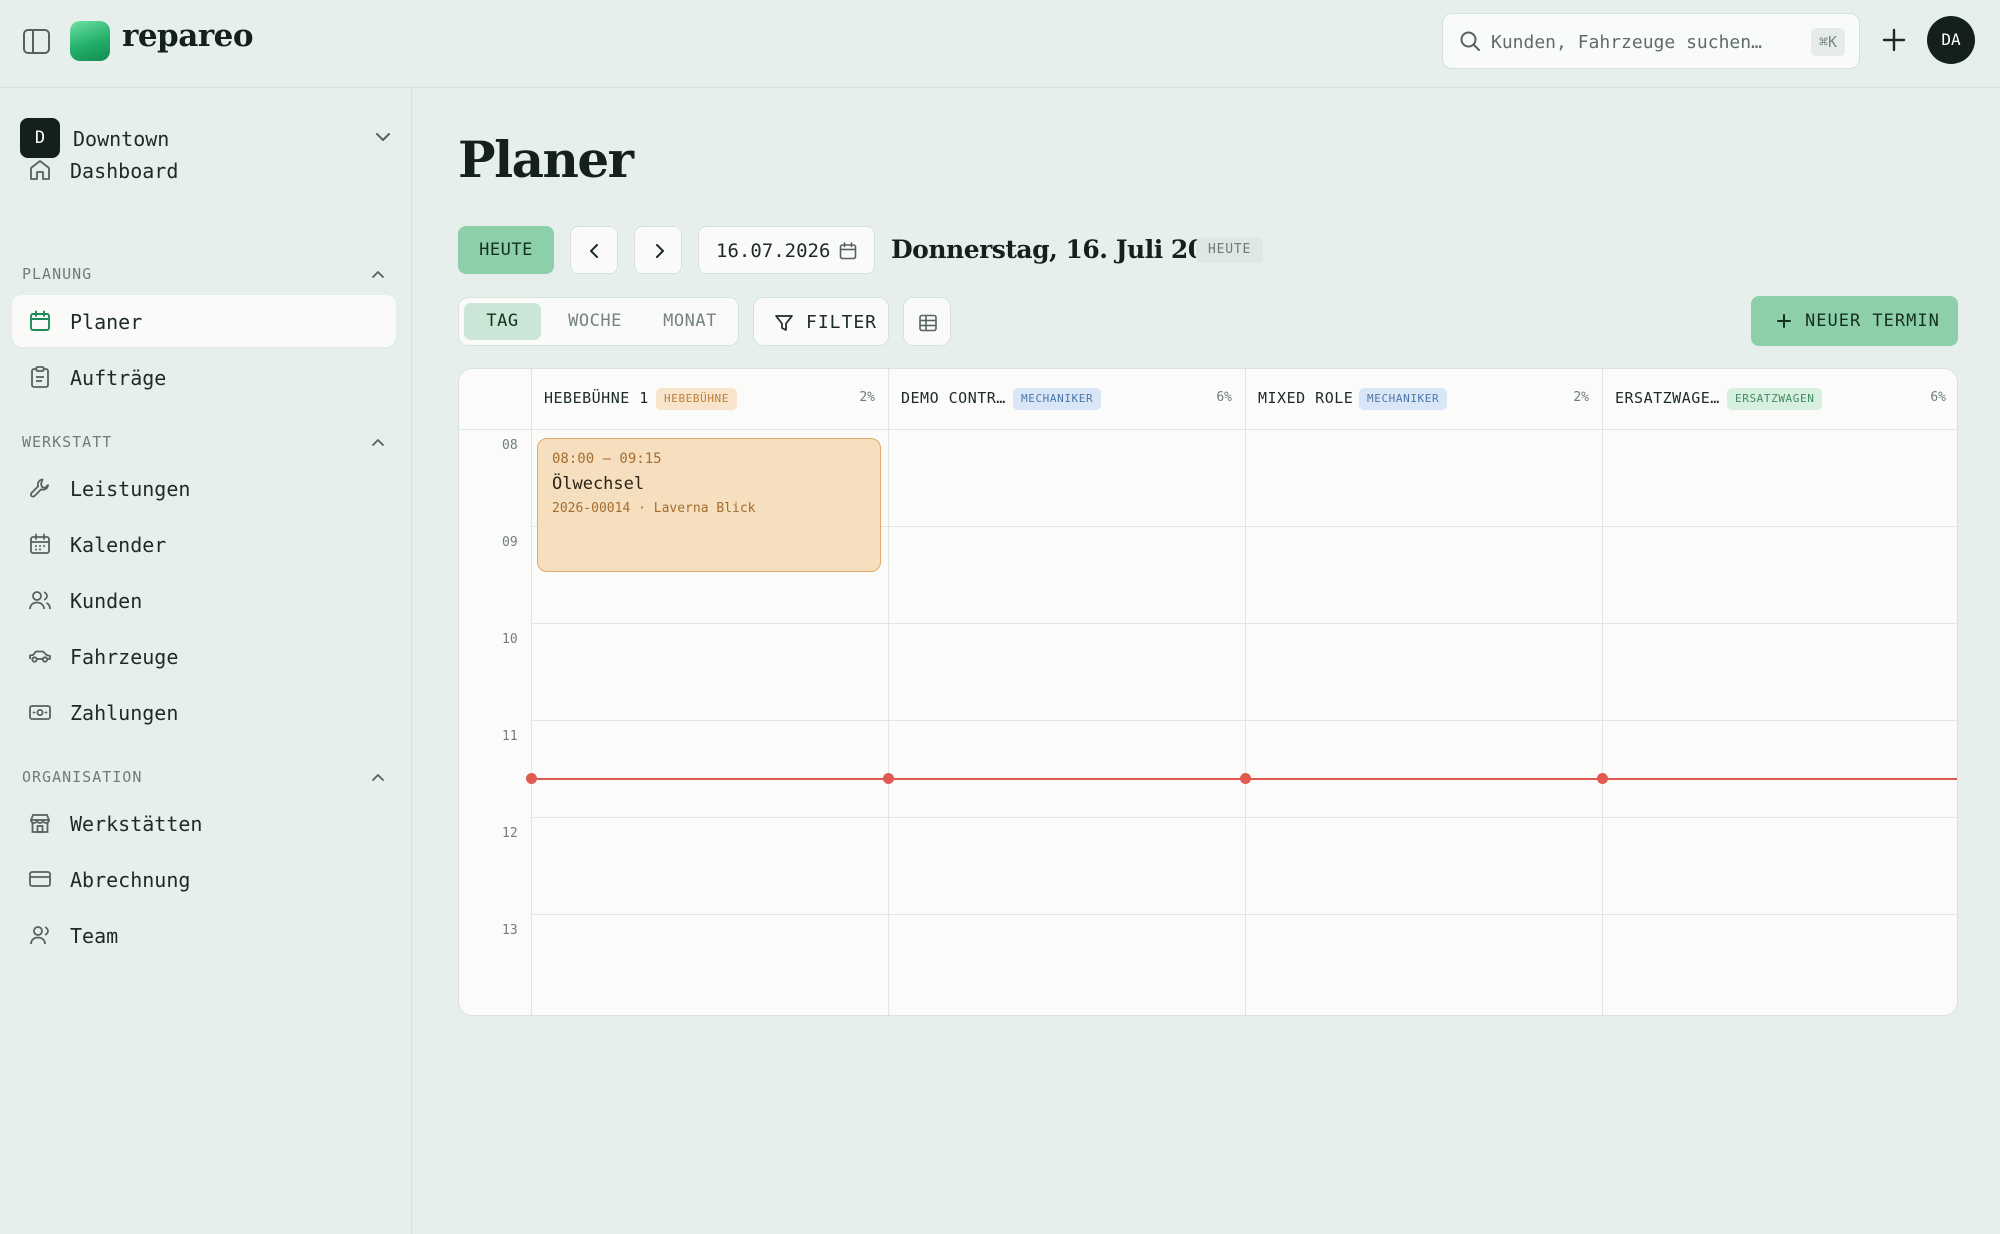 This screenshot has height=1234, width=2000. What do you see at coordinates (204, 879) in the screenshot?
I see `sidebar-item-abrechnung: Abrechnung` at bounding box center [204, 879].